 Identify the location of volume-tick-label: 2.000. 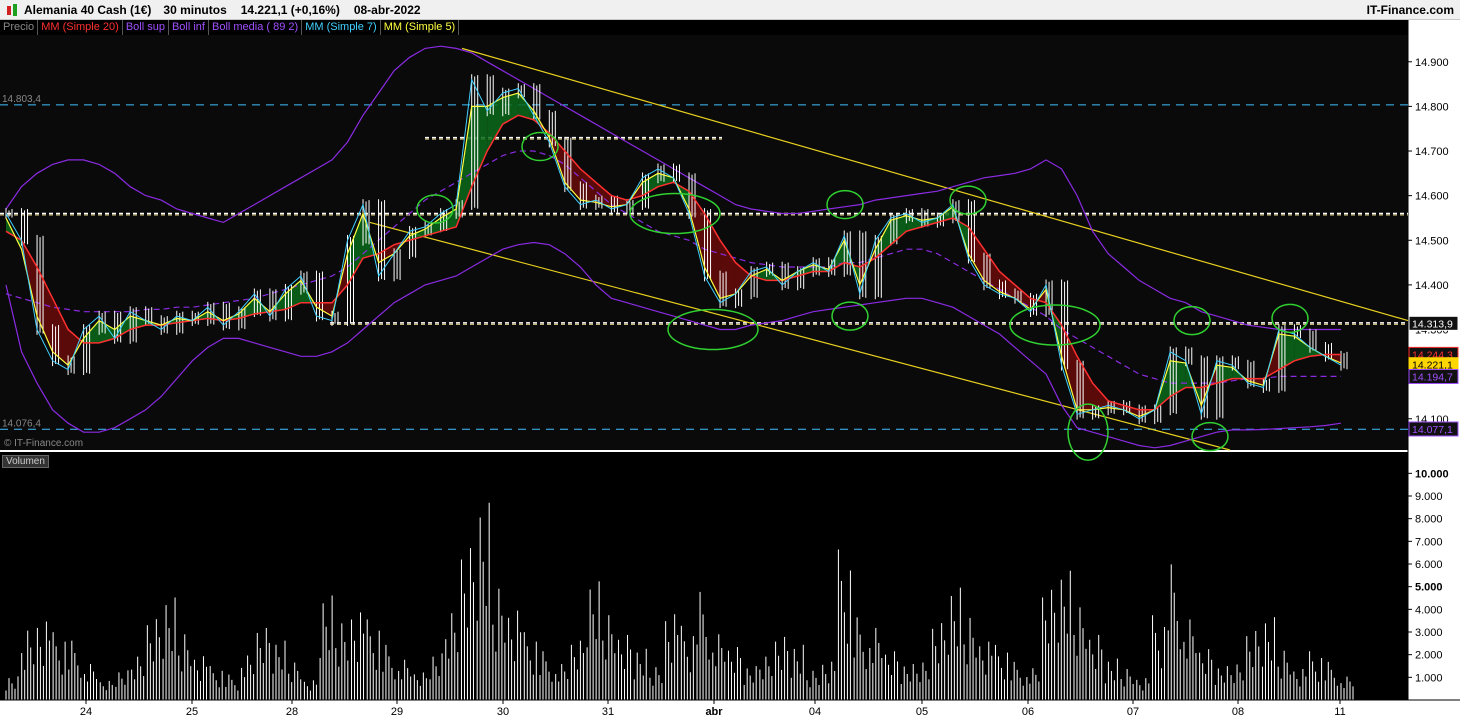
(1429, 656).